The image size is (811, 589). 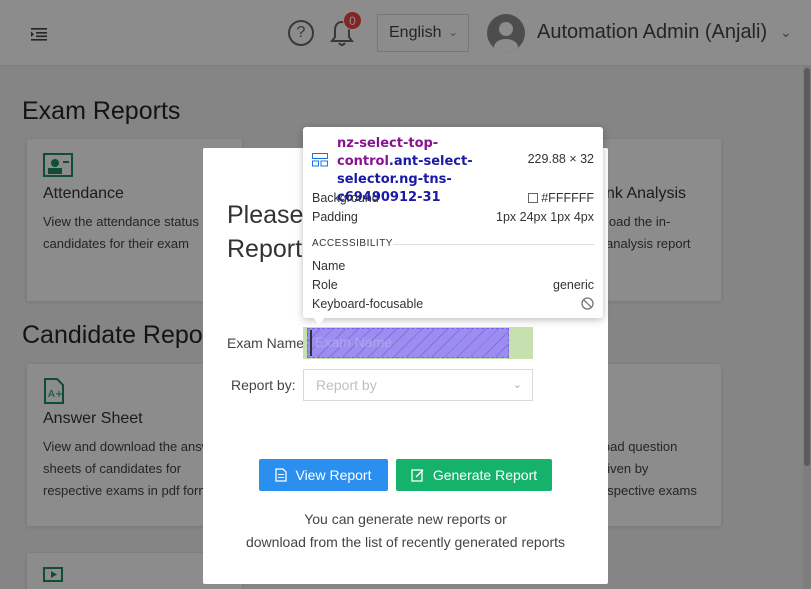 What do you see at coordinates (263, 385) in the screenshot?
I see `report-by-label: Report by:` at bounding box center [263, 385].